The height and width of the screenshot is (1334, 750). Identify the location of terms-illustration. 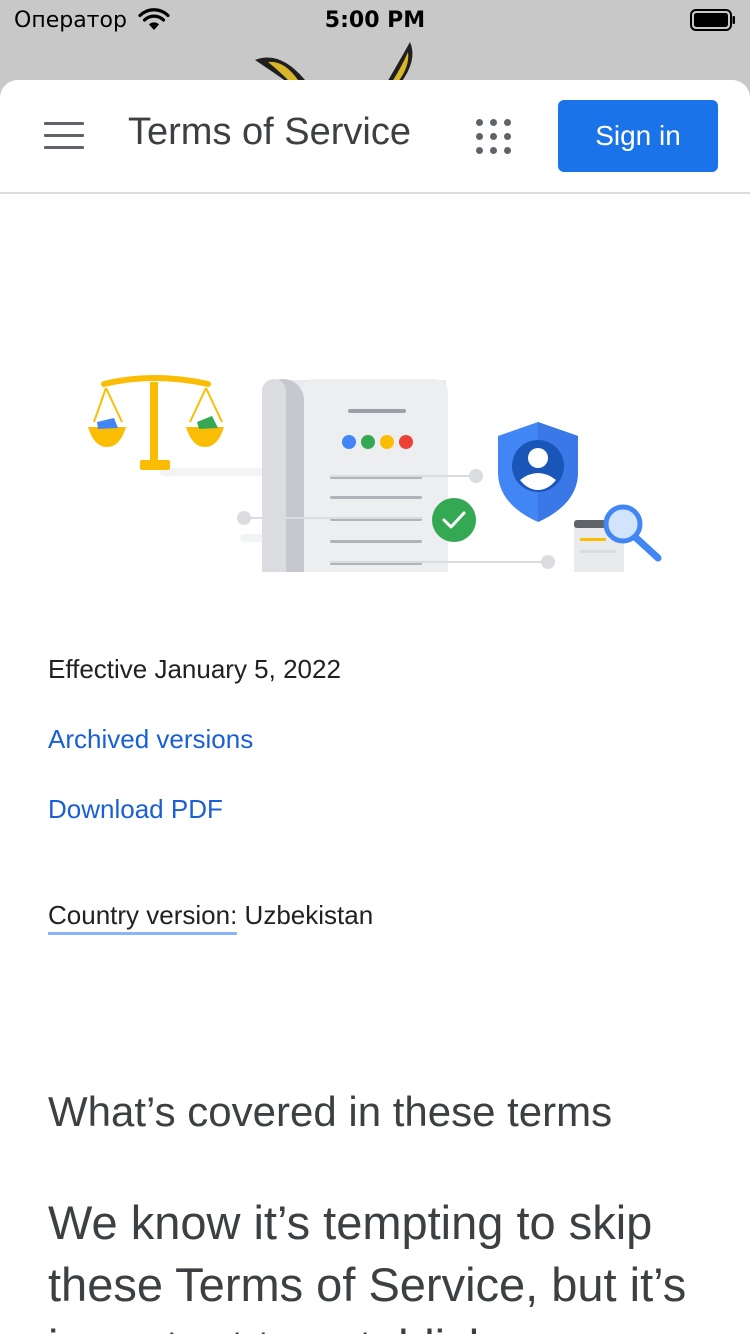
(375, 473).